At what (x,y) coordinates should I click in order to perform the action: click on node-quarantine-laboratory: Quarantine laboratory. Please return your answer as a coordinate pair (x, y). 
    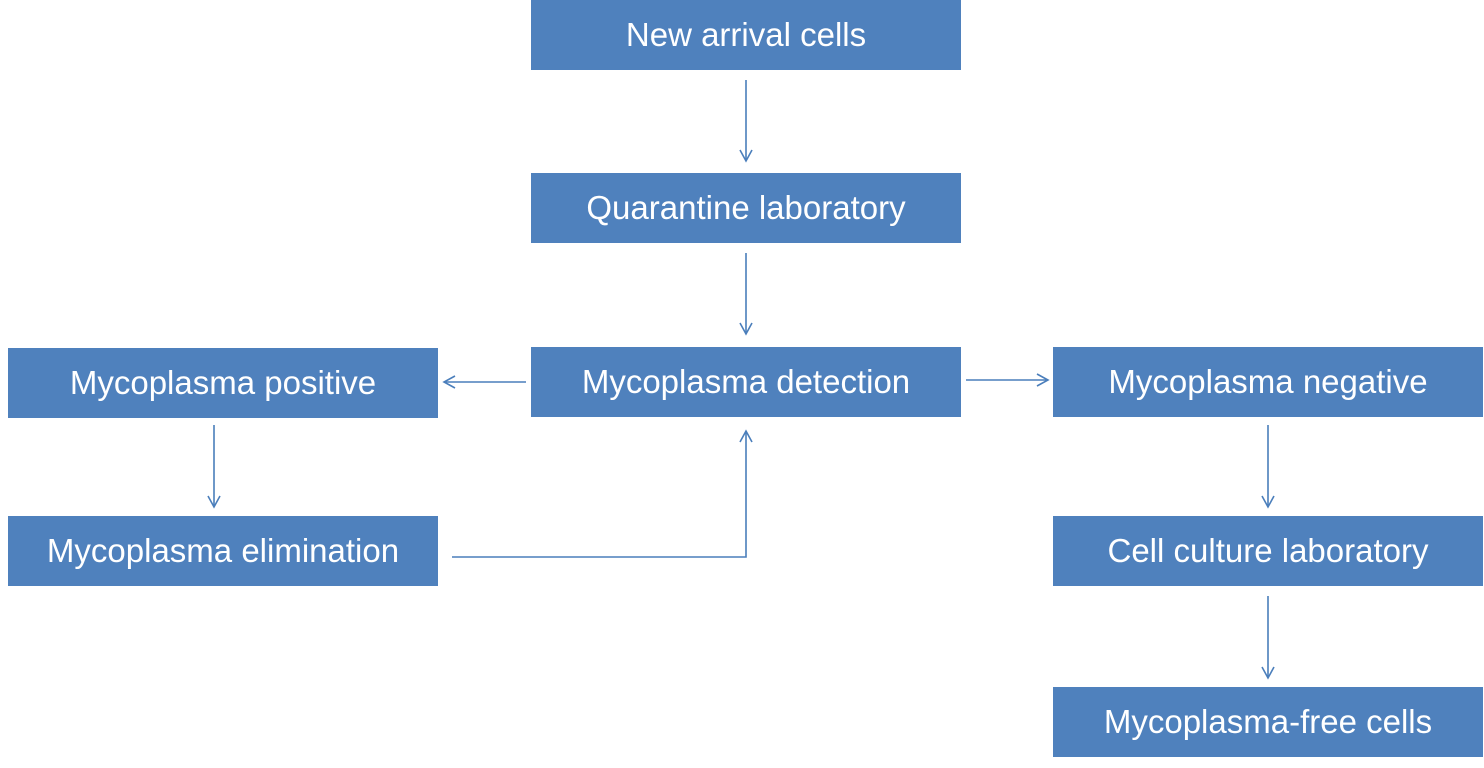
    Looking at the image, I should click on (746, 208).